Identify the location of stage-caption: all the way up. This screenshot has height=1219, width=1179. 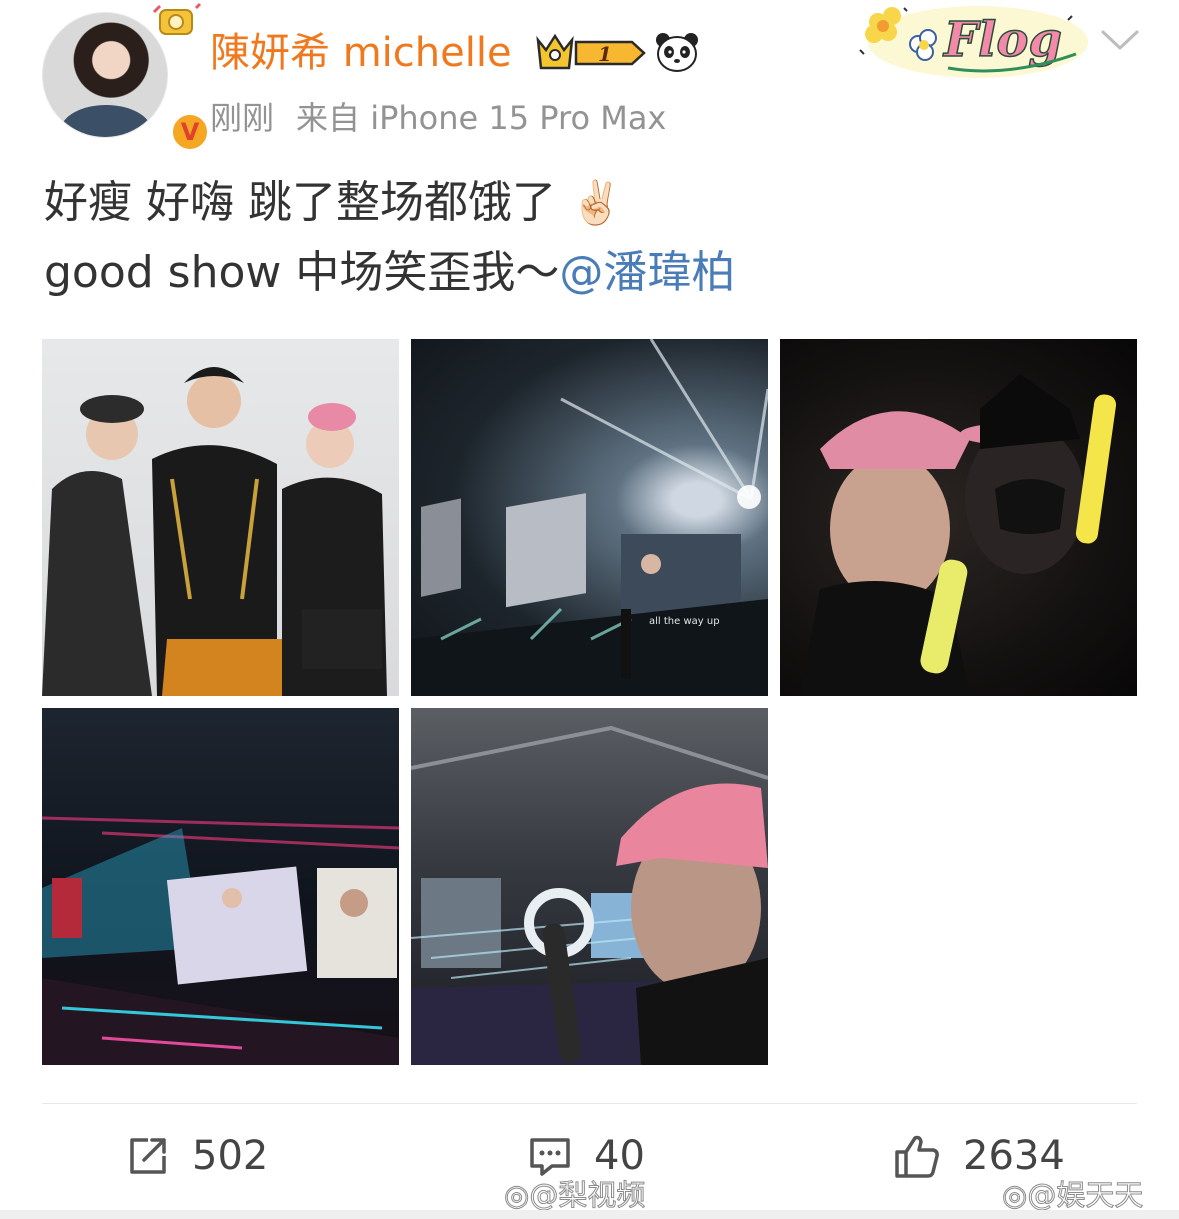
(684, 621).